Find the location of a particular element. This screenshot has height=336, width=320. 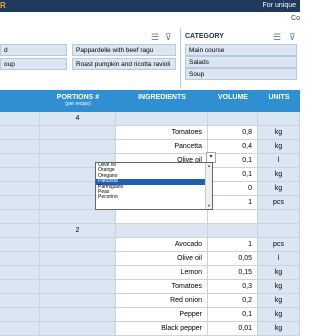

column-header-portions: PORTIONS # (per recipe) is located at coordinates (78, 101).